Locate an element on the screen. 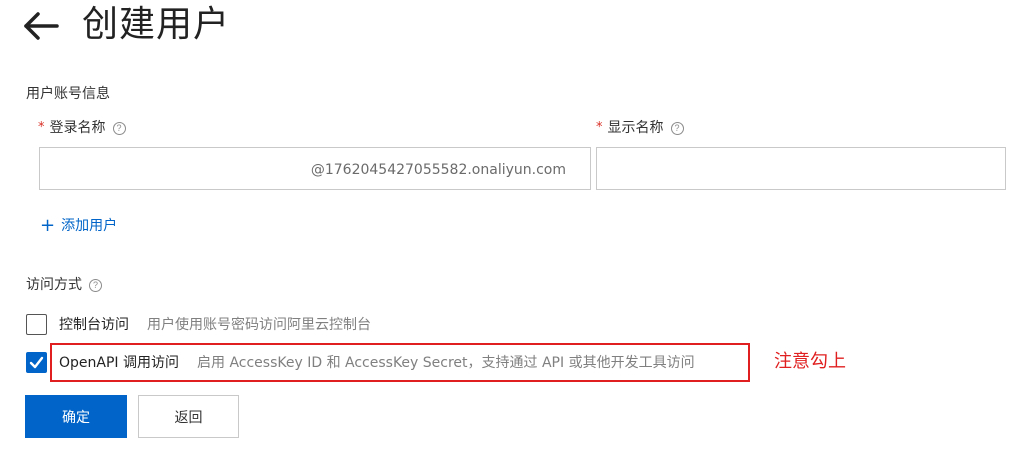  annotation-highlight-box is located at coordinates (400, 362).